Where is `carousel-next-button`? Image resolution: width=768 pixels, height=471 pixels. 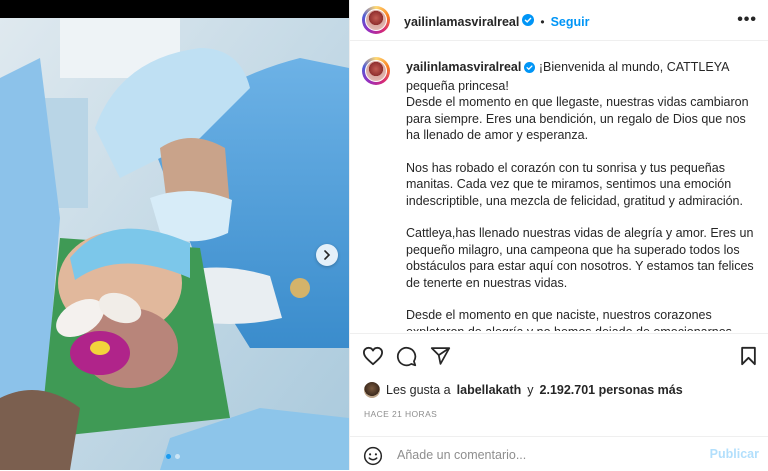 carousel-next-button is located at coordinates (327, 255).